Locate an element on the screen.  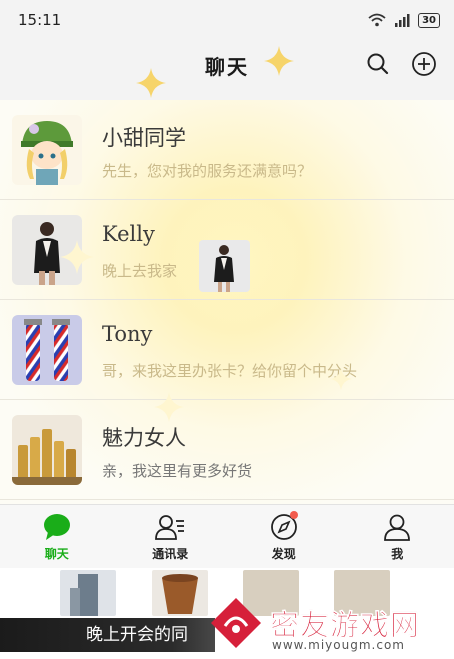
chat-last-message: 哥，来我这里办张卡？给你留个中分头 is located at coordinates (230, 371).